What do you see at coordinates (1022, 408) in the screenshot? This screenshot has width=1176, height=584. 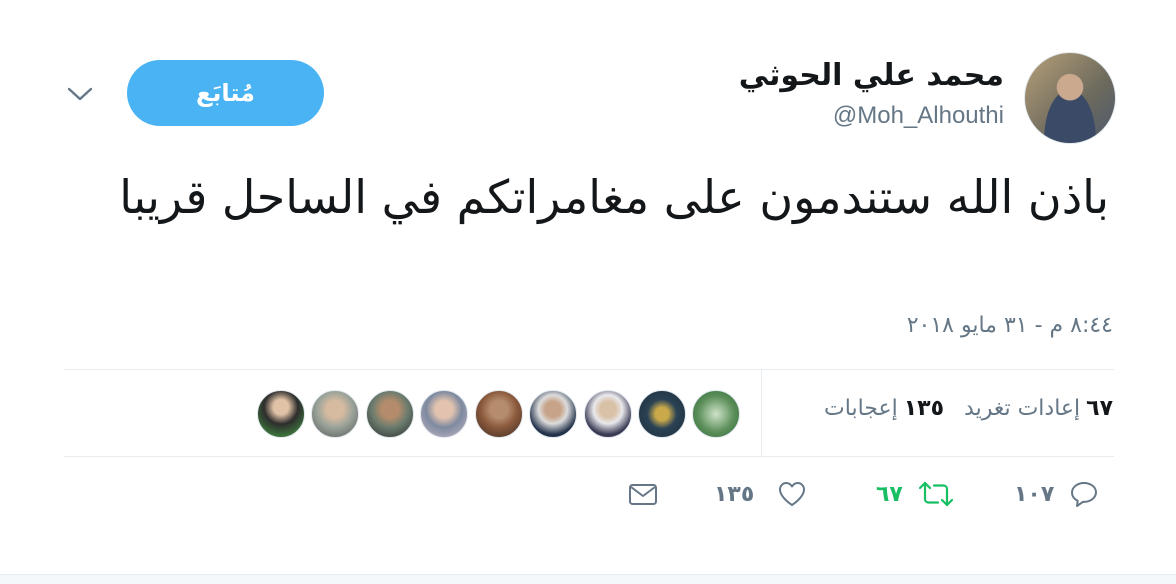 I see `retweets-stat-label: إعادات تغريد` at bounding box center [1022, 408].